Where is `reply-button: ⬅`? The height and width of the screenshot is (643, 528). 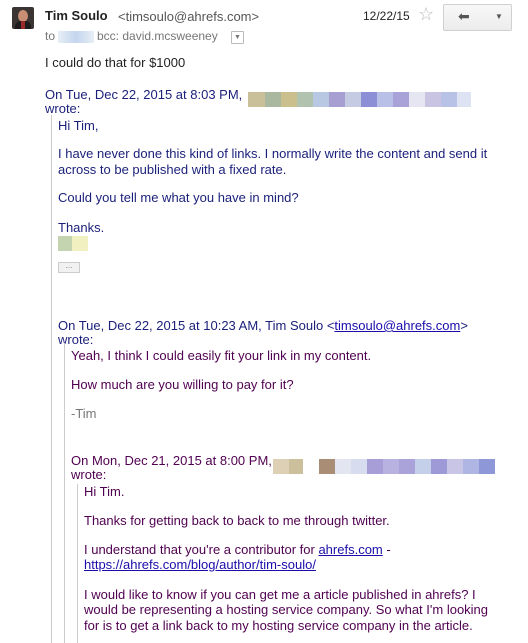 reply-button: ⬅ is located at coordinates (466, 17).